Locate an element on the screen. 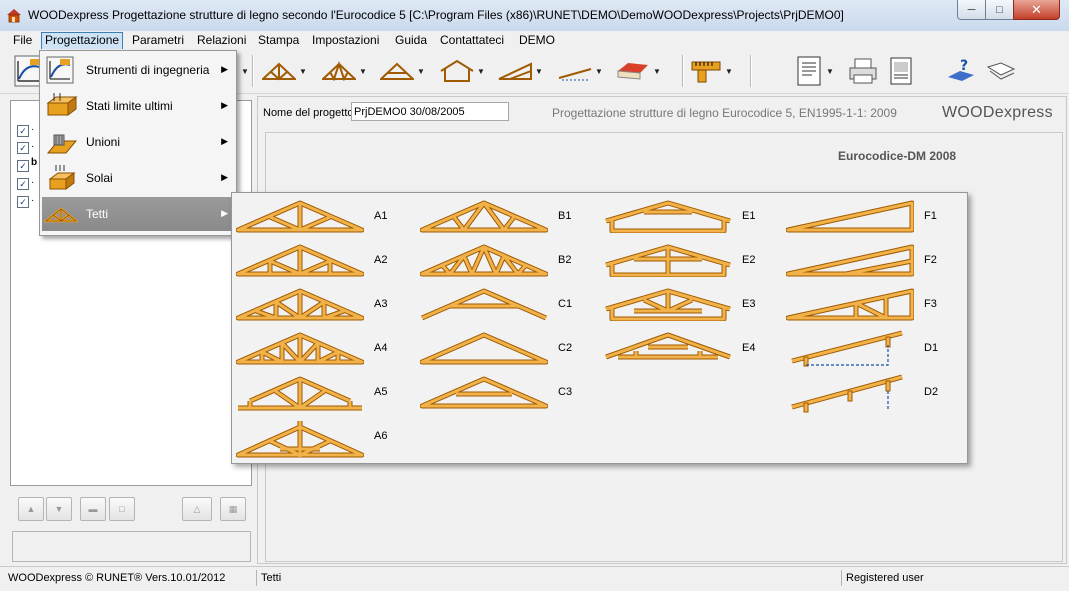  truss-a-button: ▼ is located at coordinates (284, 71).